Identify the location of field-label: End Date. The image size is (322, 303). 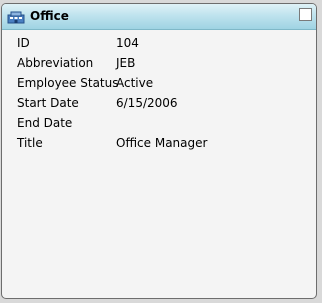
(45, 123).